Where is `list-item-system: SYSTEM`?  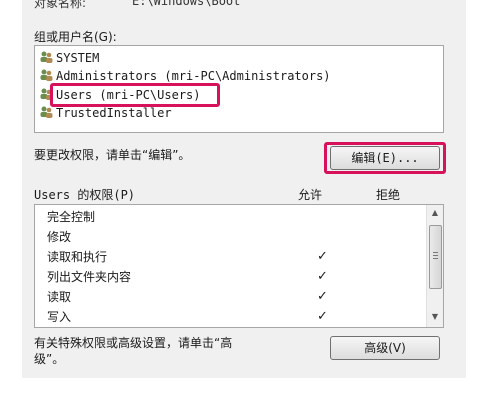 list-item-system: SYSTEM is located at coordinates (69, 58).